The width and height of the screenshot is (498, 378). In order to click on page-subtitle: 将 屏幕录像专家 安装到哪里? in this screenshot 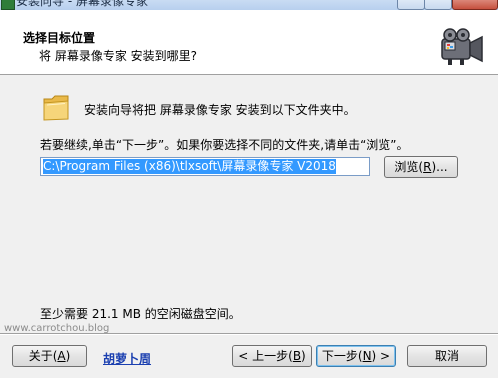, I will do `click(118, 56)`.